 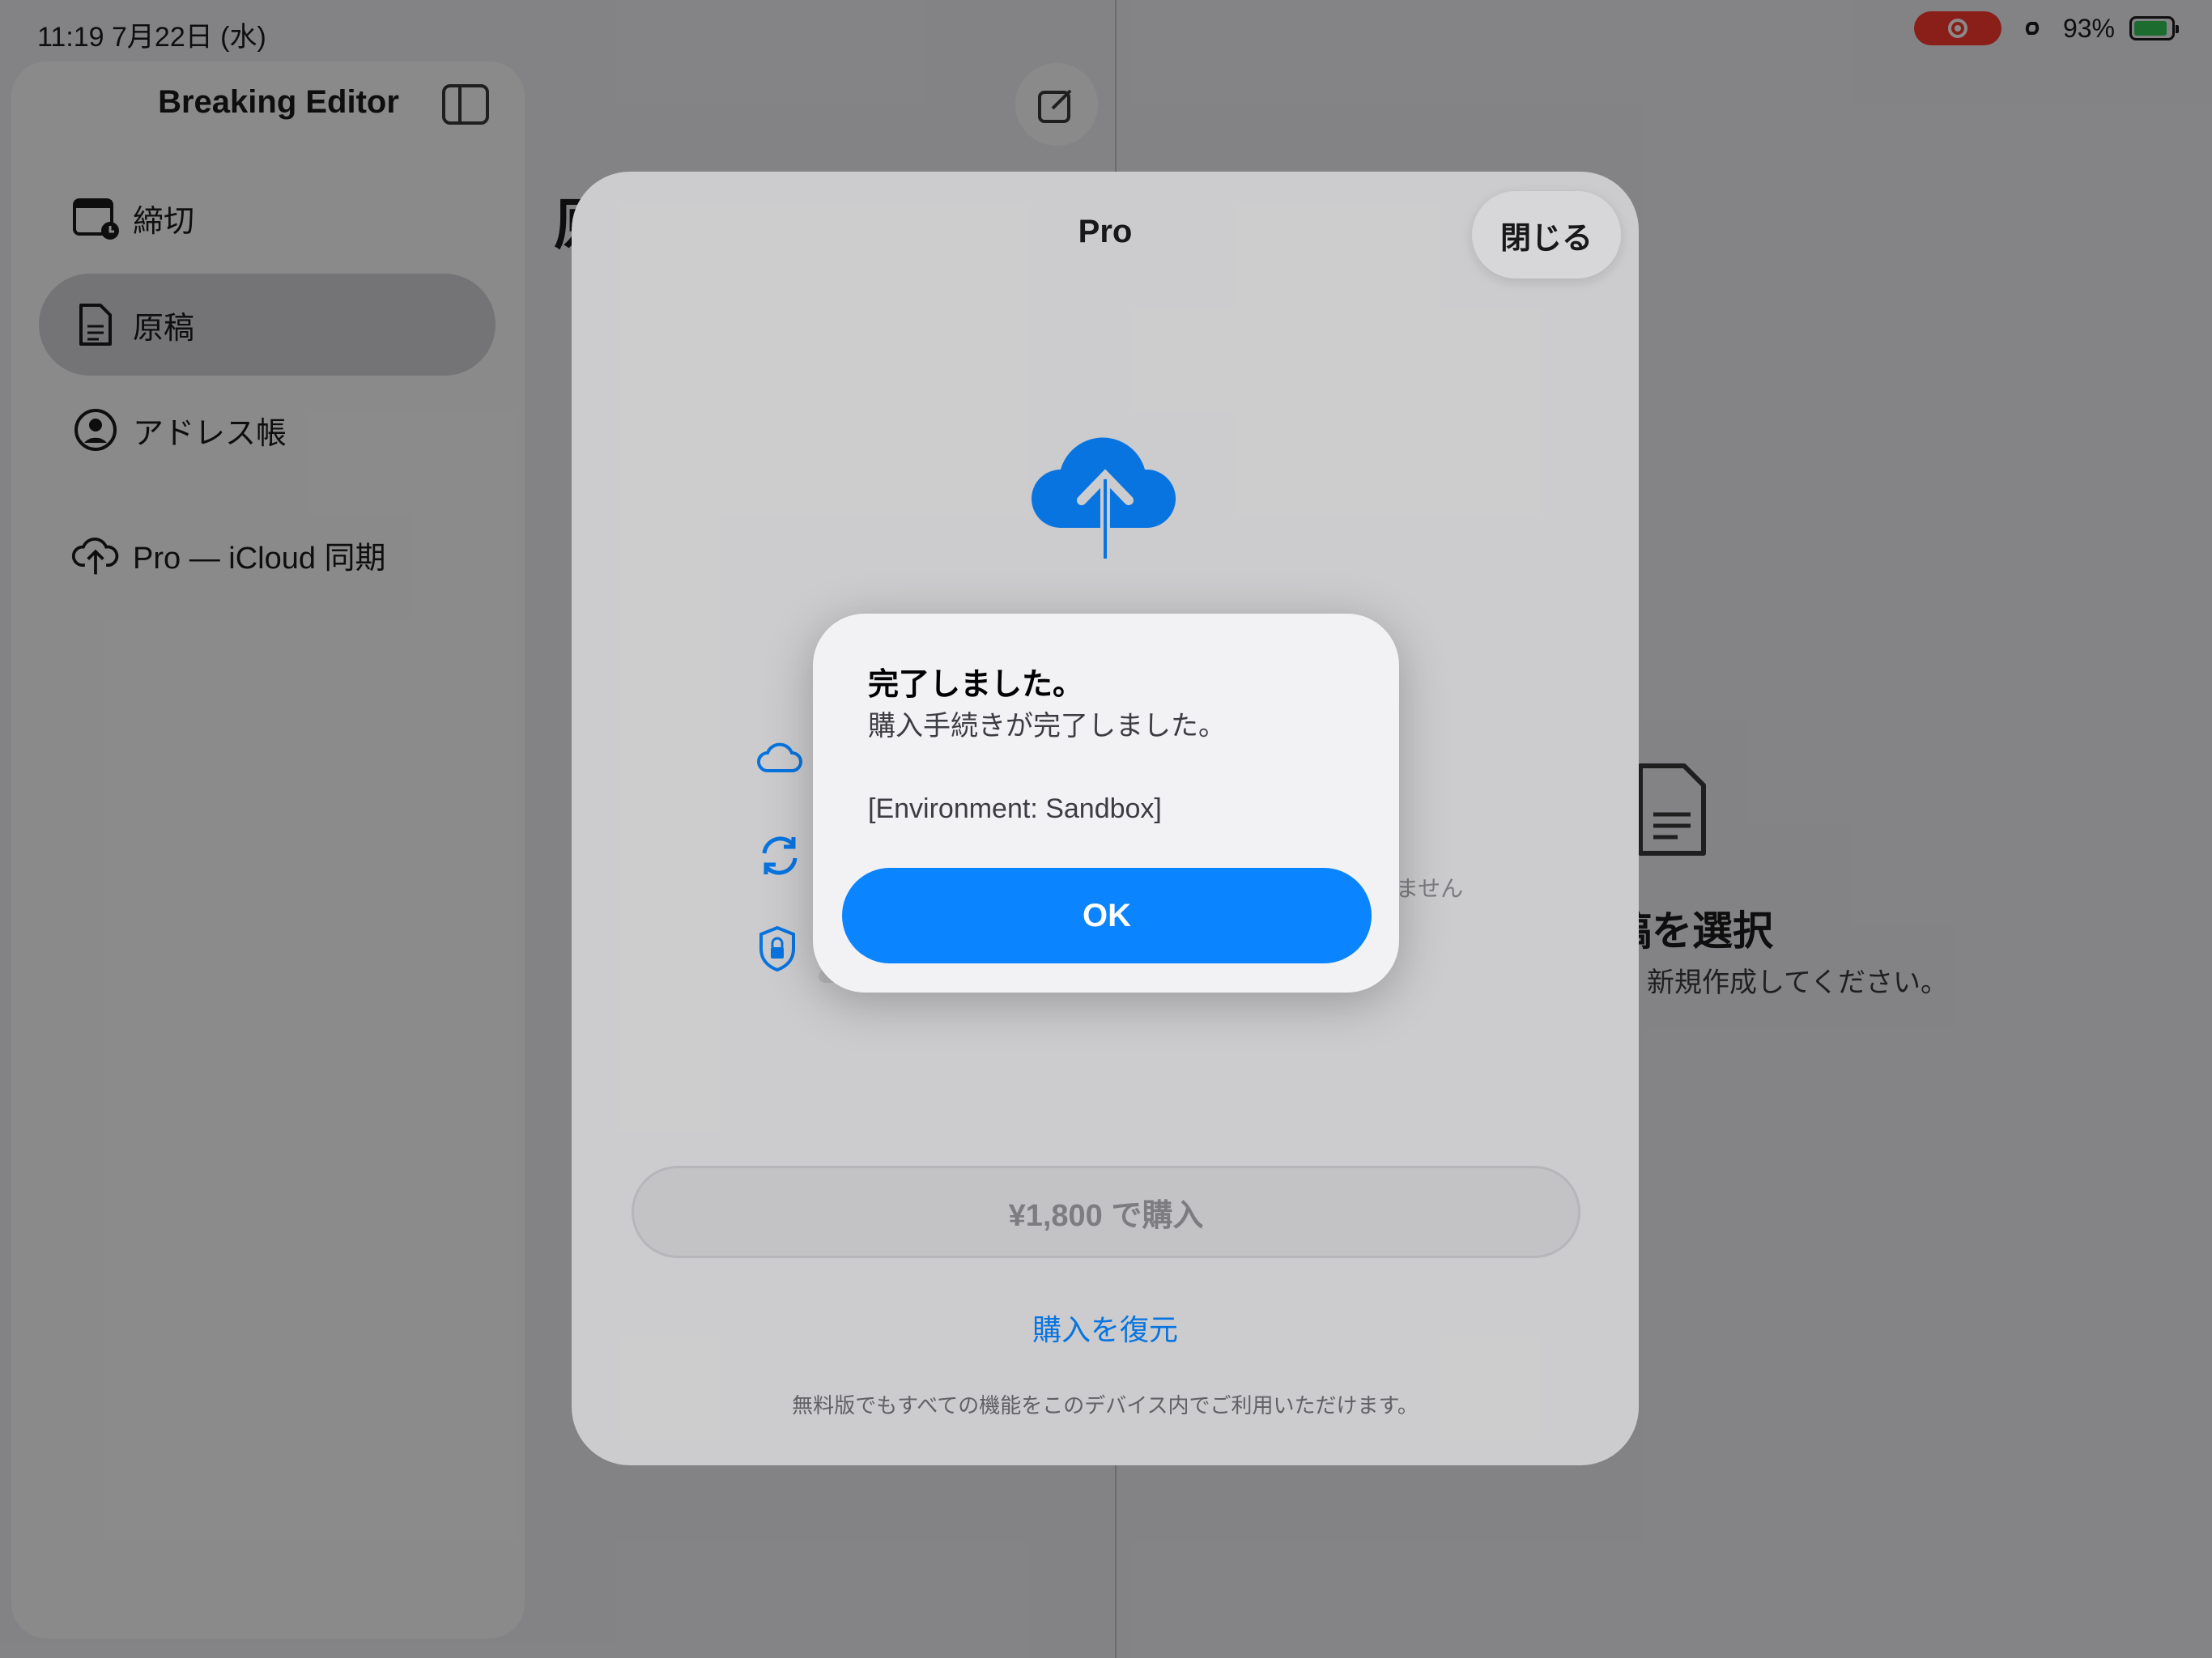 I want to click on alert-message: 購入手続きが完了しました。, so click(x=1047, y=726).